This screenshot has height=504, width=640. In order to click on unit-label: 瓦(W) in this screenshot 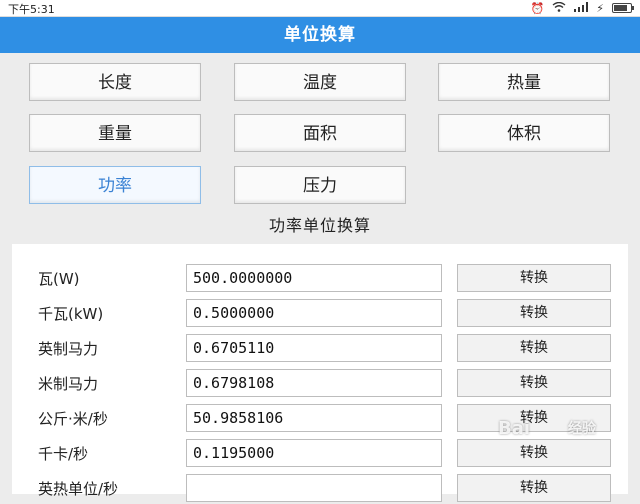, I will do `click(59, 279)`.